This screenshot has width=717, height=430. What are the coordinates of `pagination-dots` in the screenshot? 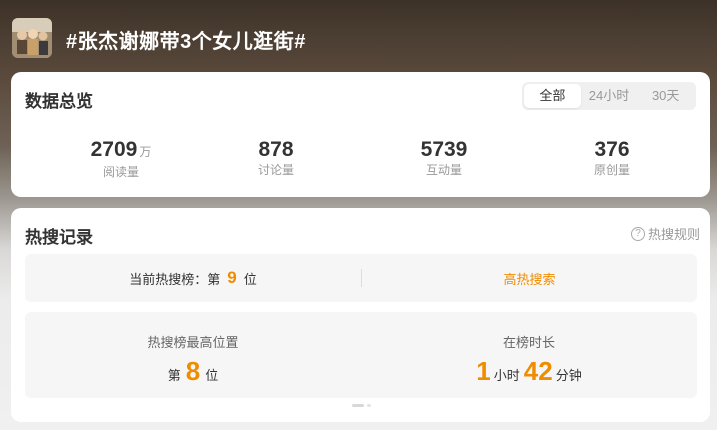 It's located at (361, 405).